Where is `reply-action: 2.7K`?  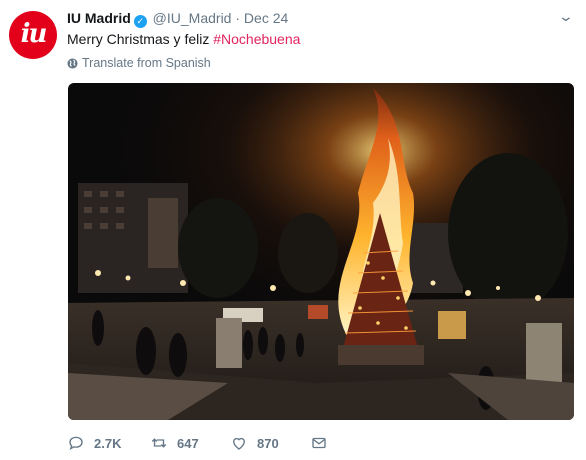 reply-action: 2.7K is located at coordinates (108, 443).